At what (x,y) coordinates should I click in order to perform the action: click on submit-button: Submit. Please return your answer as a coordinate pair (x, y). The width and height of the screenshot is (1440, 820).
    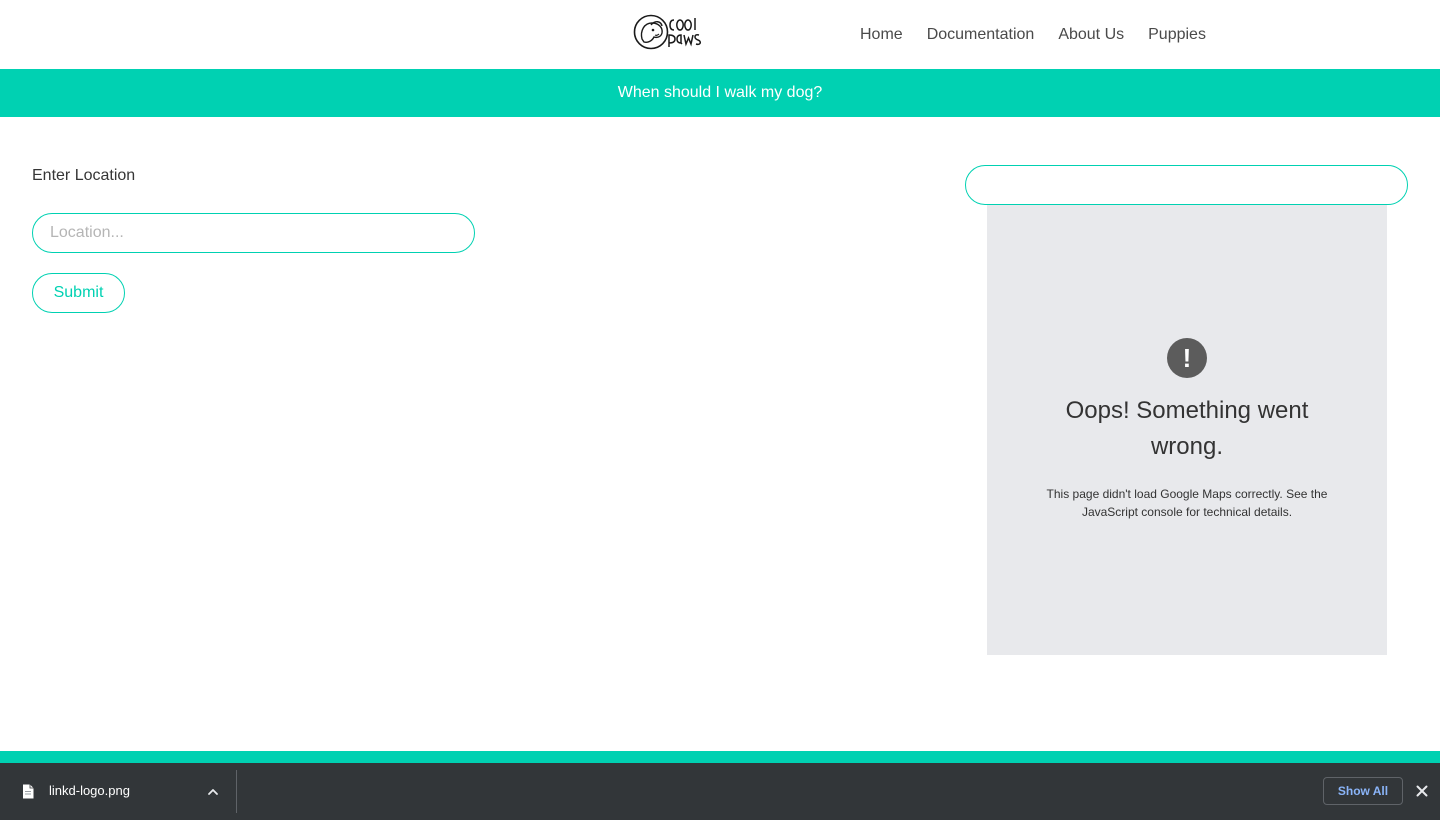
    Looking at the image, I should click on (78, 293).